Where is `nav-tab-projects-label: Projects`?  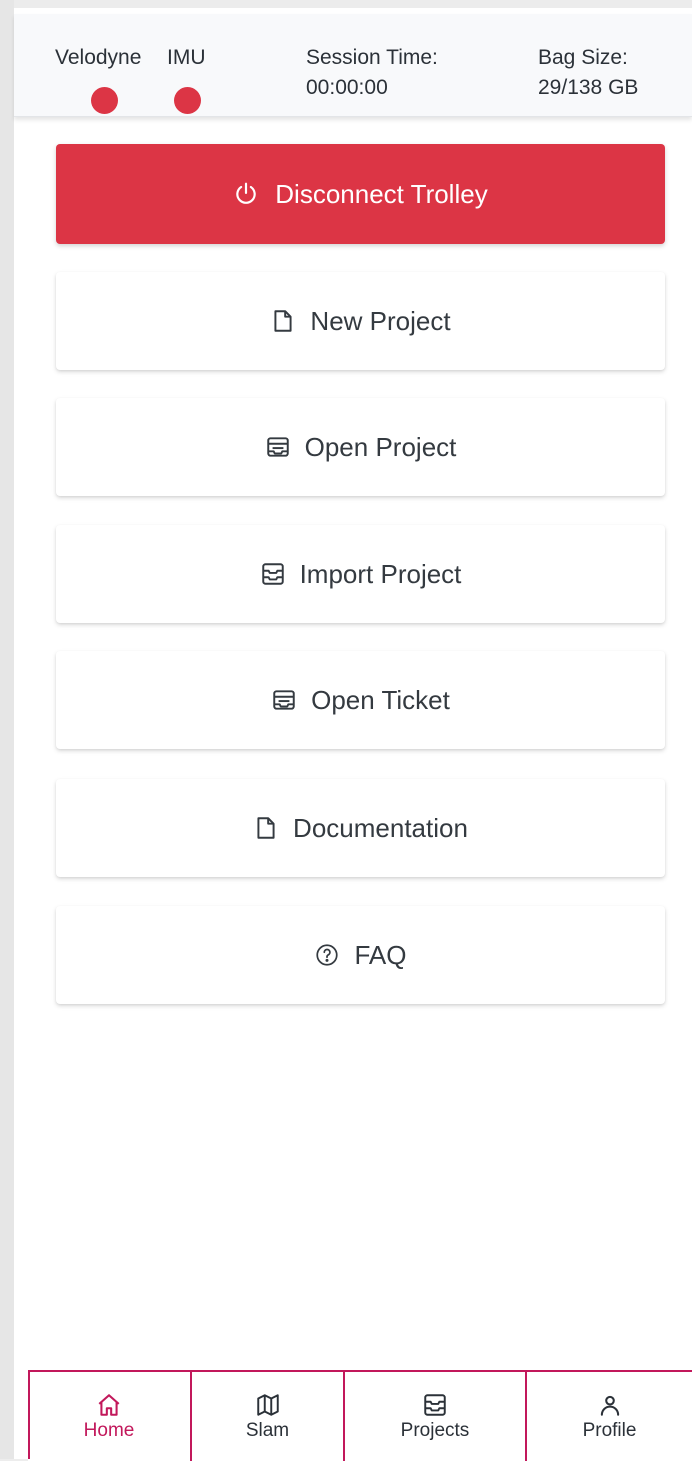 nav-tab-projects-label: Projects is located at coordinates (435, 1430).